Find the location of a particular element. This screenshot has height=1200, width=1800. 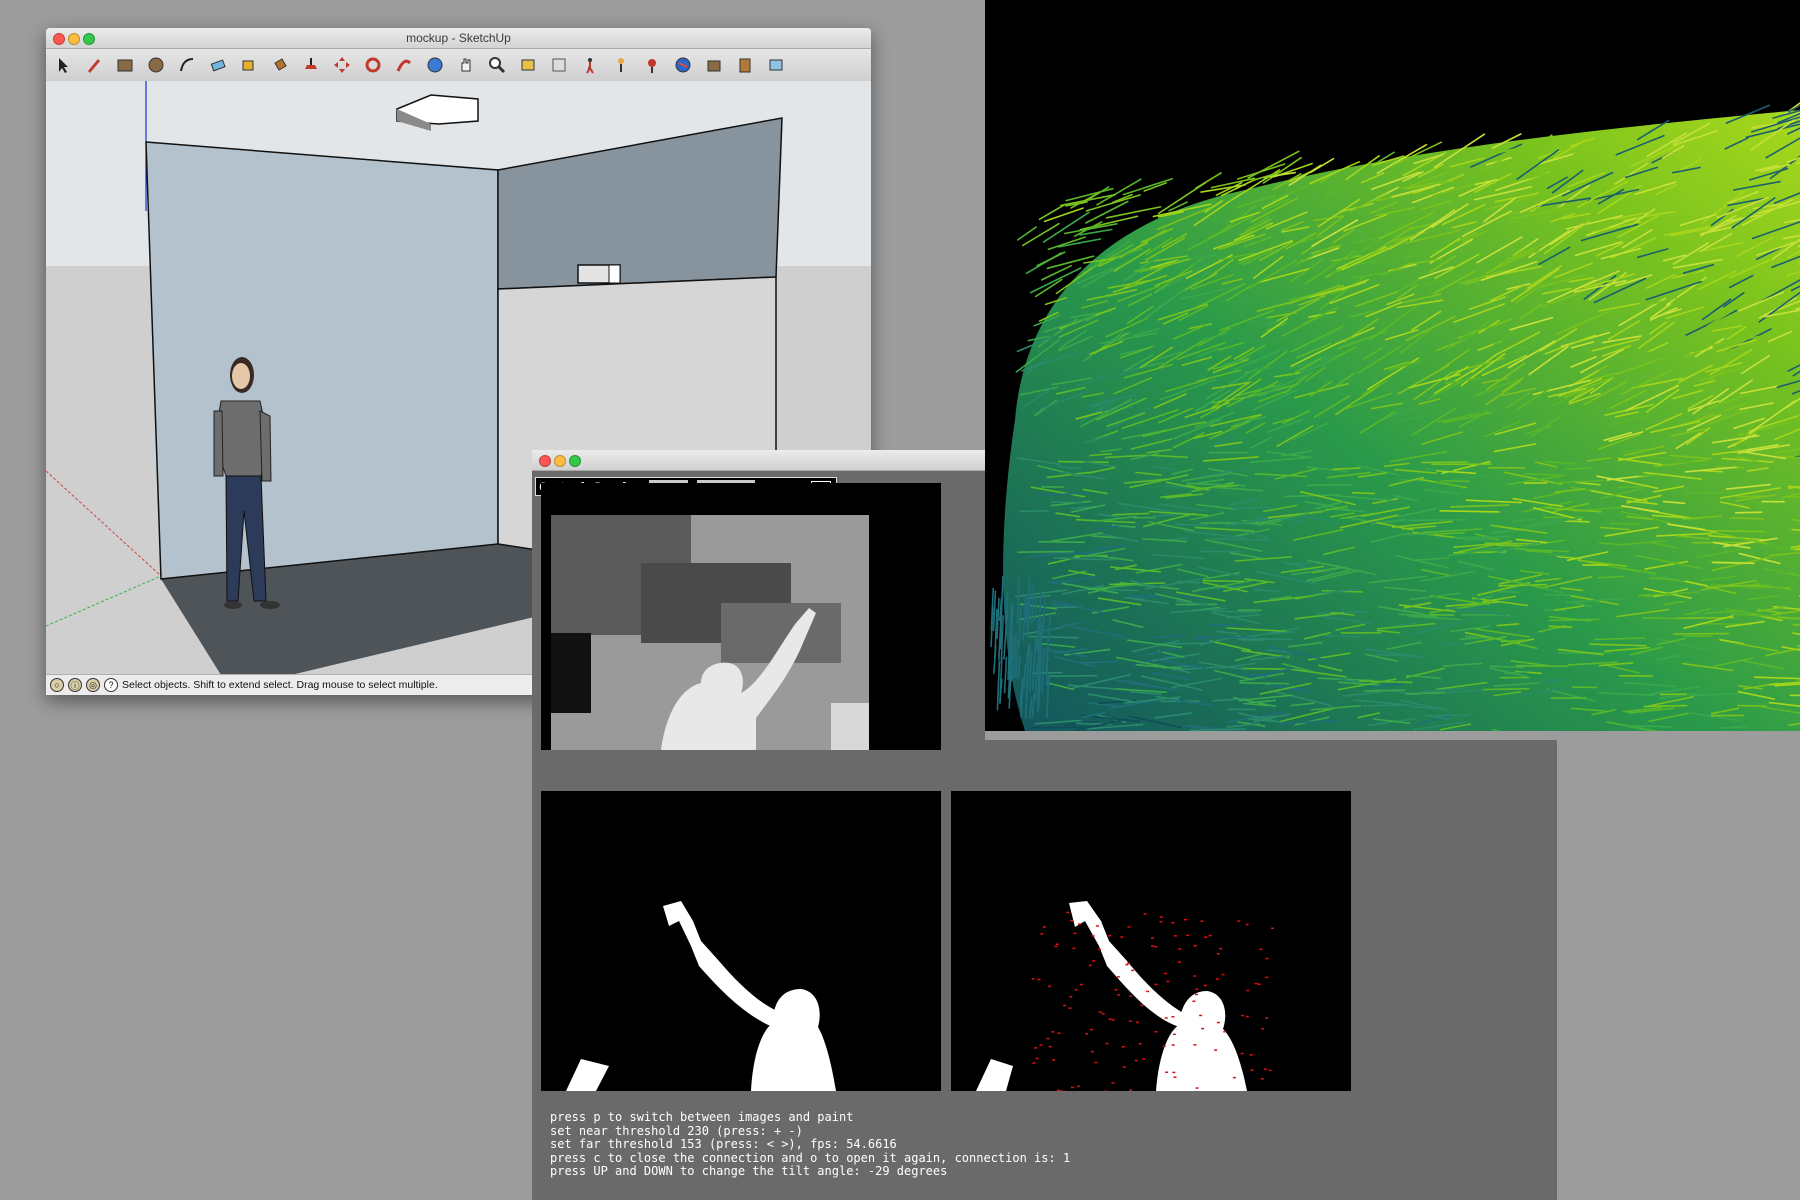

depth-app-window: Control Panel save restore is located at coordinates (758, 600).